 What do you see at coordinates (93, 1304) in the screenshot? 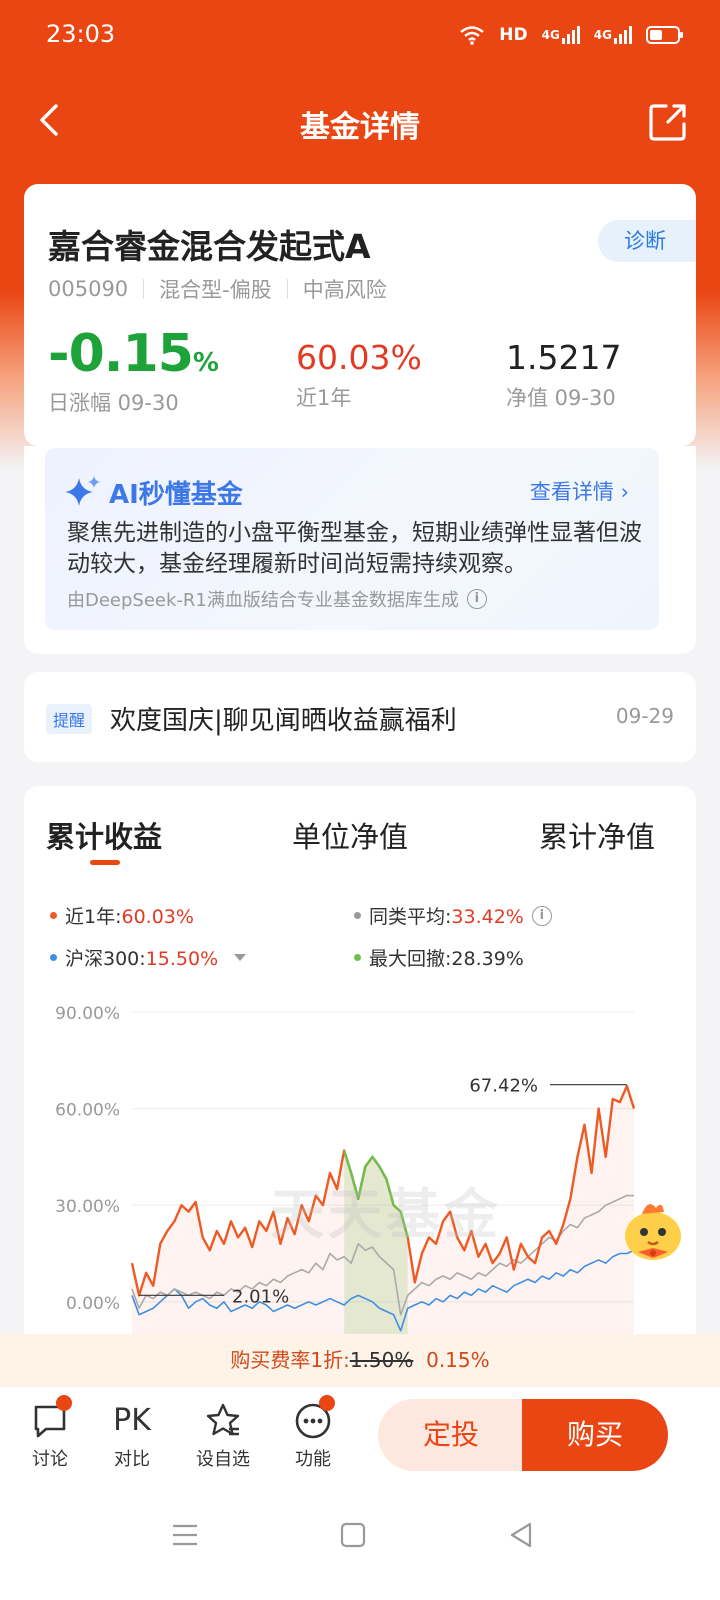
I see `y-tick-label: 0.00%` at bounding box center [93, 1304].